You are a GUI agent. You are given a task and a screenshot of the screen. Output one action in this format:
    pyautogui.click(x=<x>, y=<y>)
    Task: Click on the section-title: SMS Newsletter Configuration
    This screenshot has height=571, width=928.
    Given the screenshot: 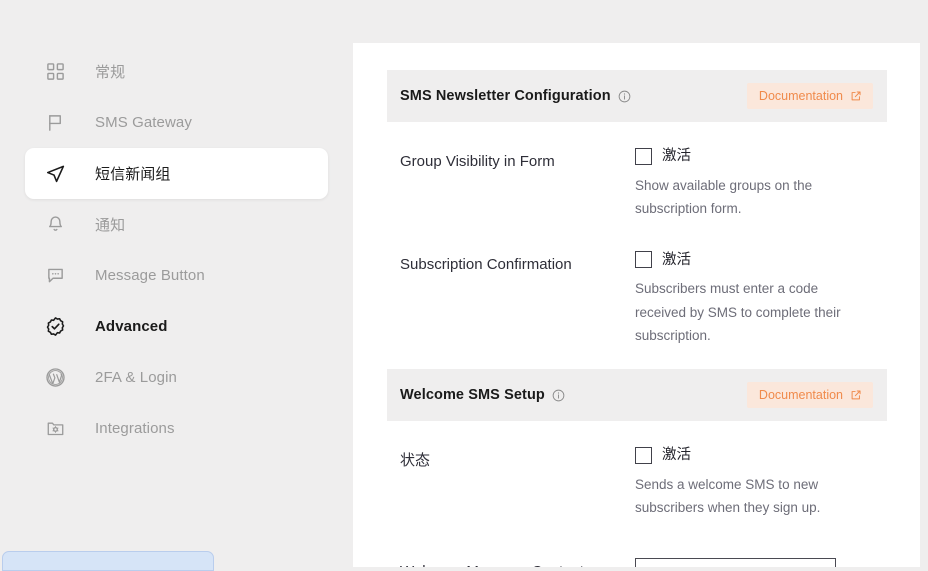 What is the action you would take?
    pyautogui.click(x=505, y=96)
    